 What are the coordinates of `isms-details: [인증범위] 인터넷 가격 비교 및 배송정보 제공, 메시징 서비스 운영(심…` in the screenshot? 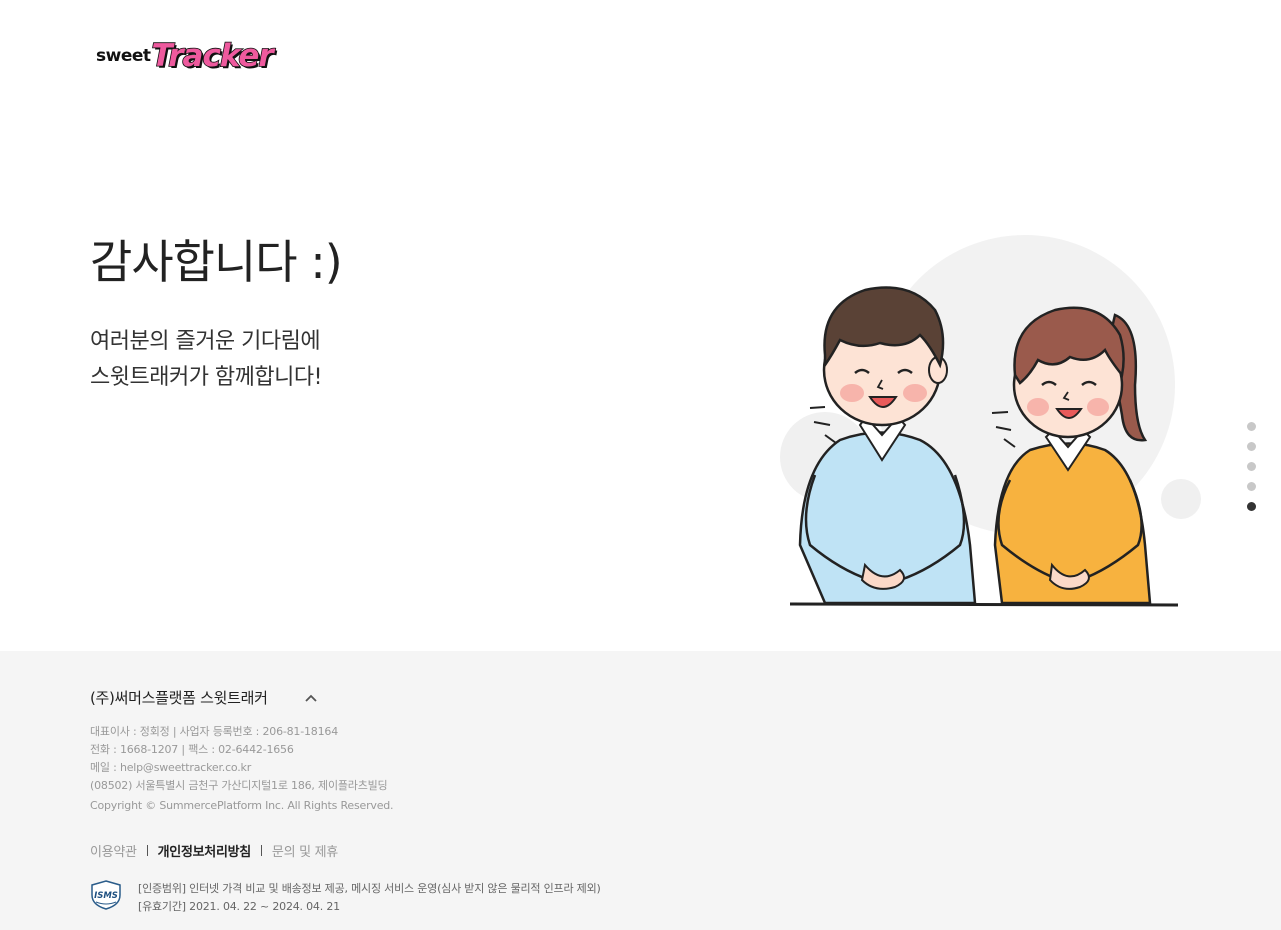 It's located at (369, 898).